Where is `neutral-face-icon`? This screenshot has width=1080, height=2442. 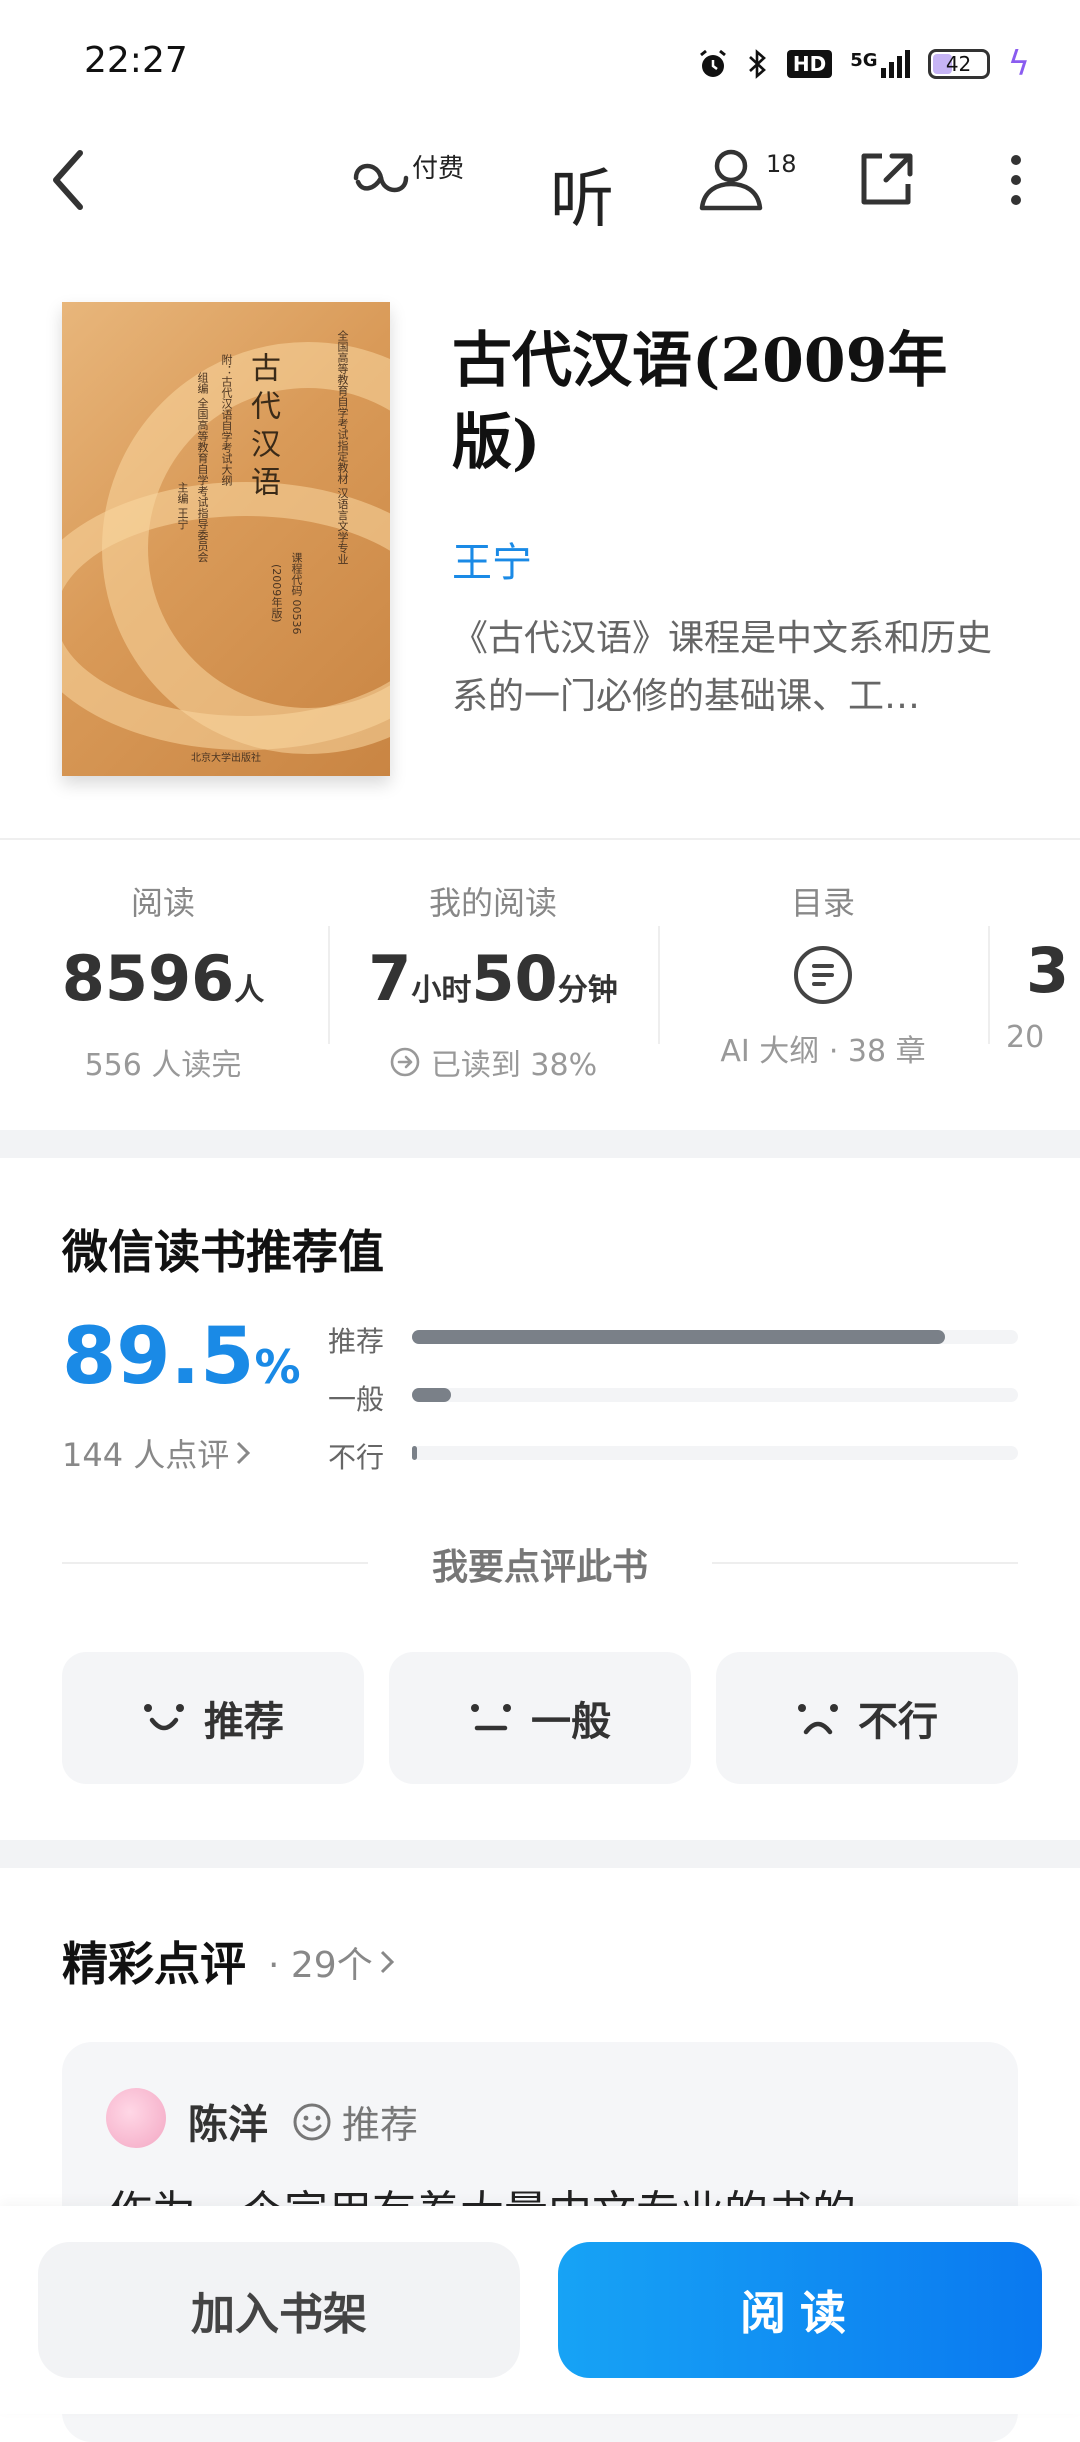 neutral-face-icon is located at coordinates (491, 1717).